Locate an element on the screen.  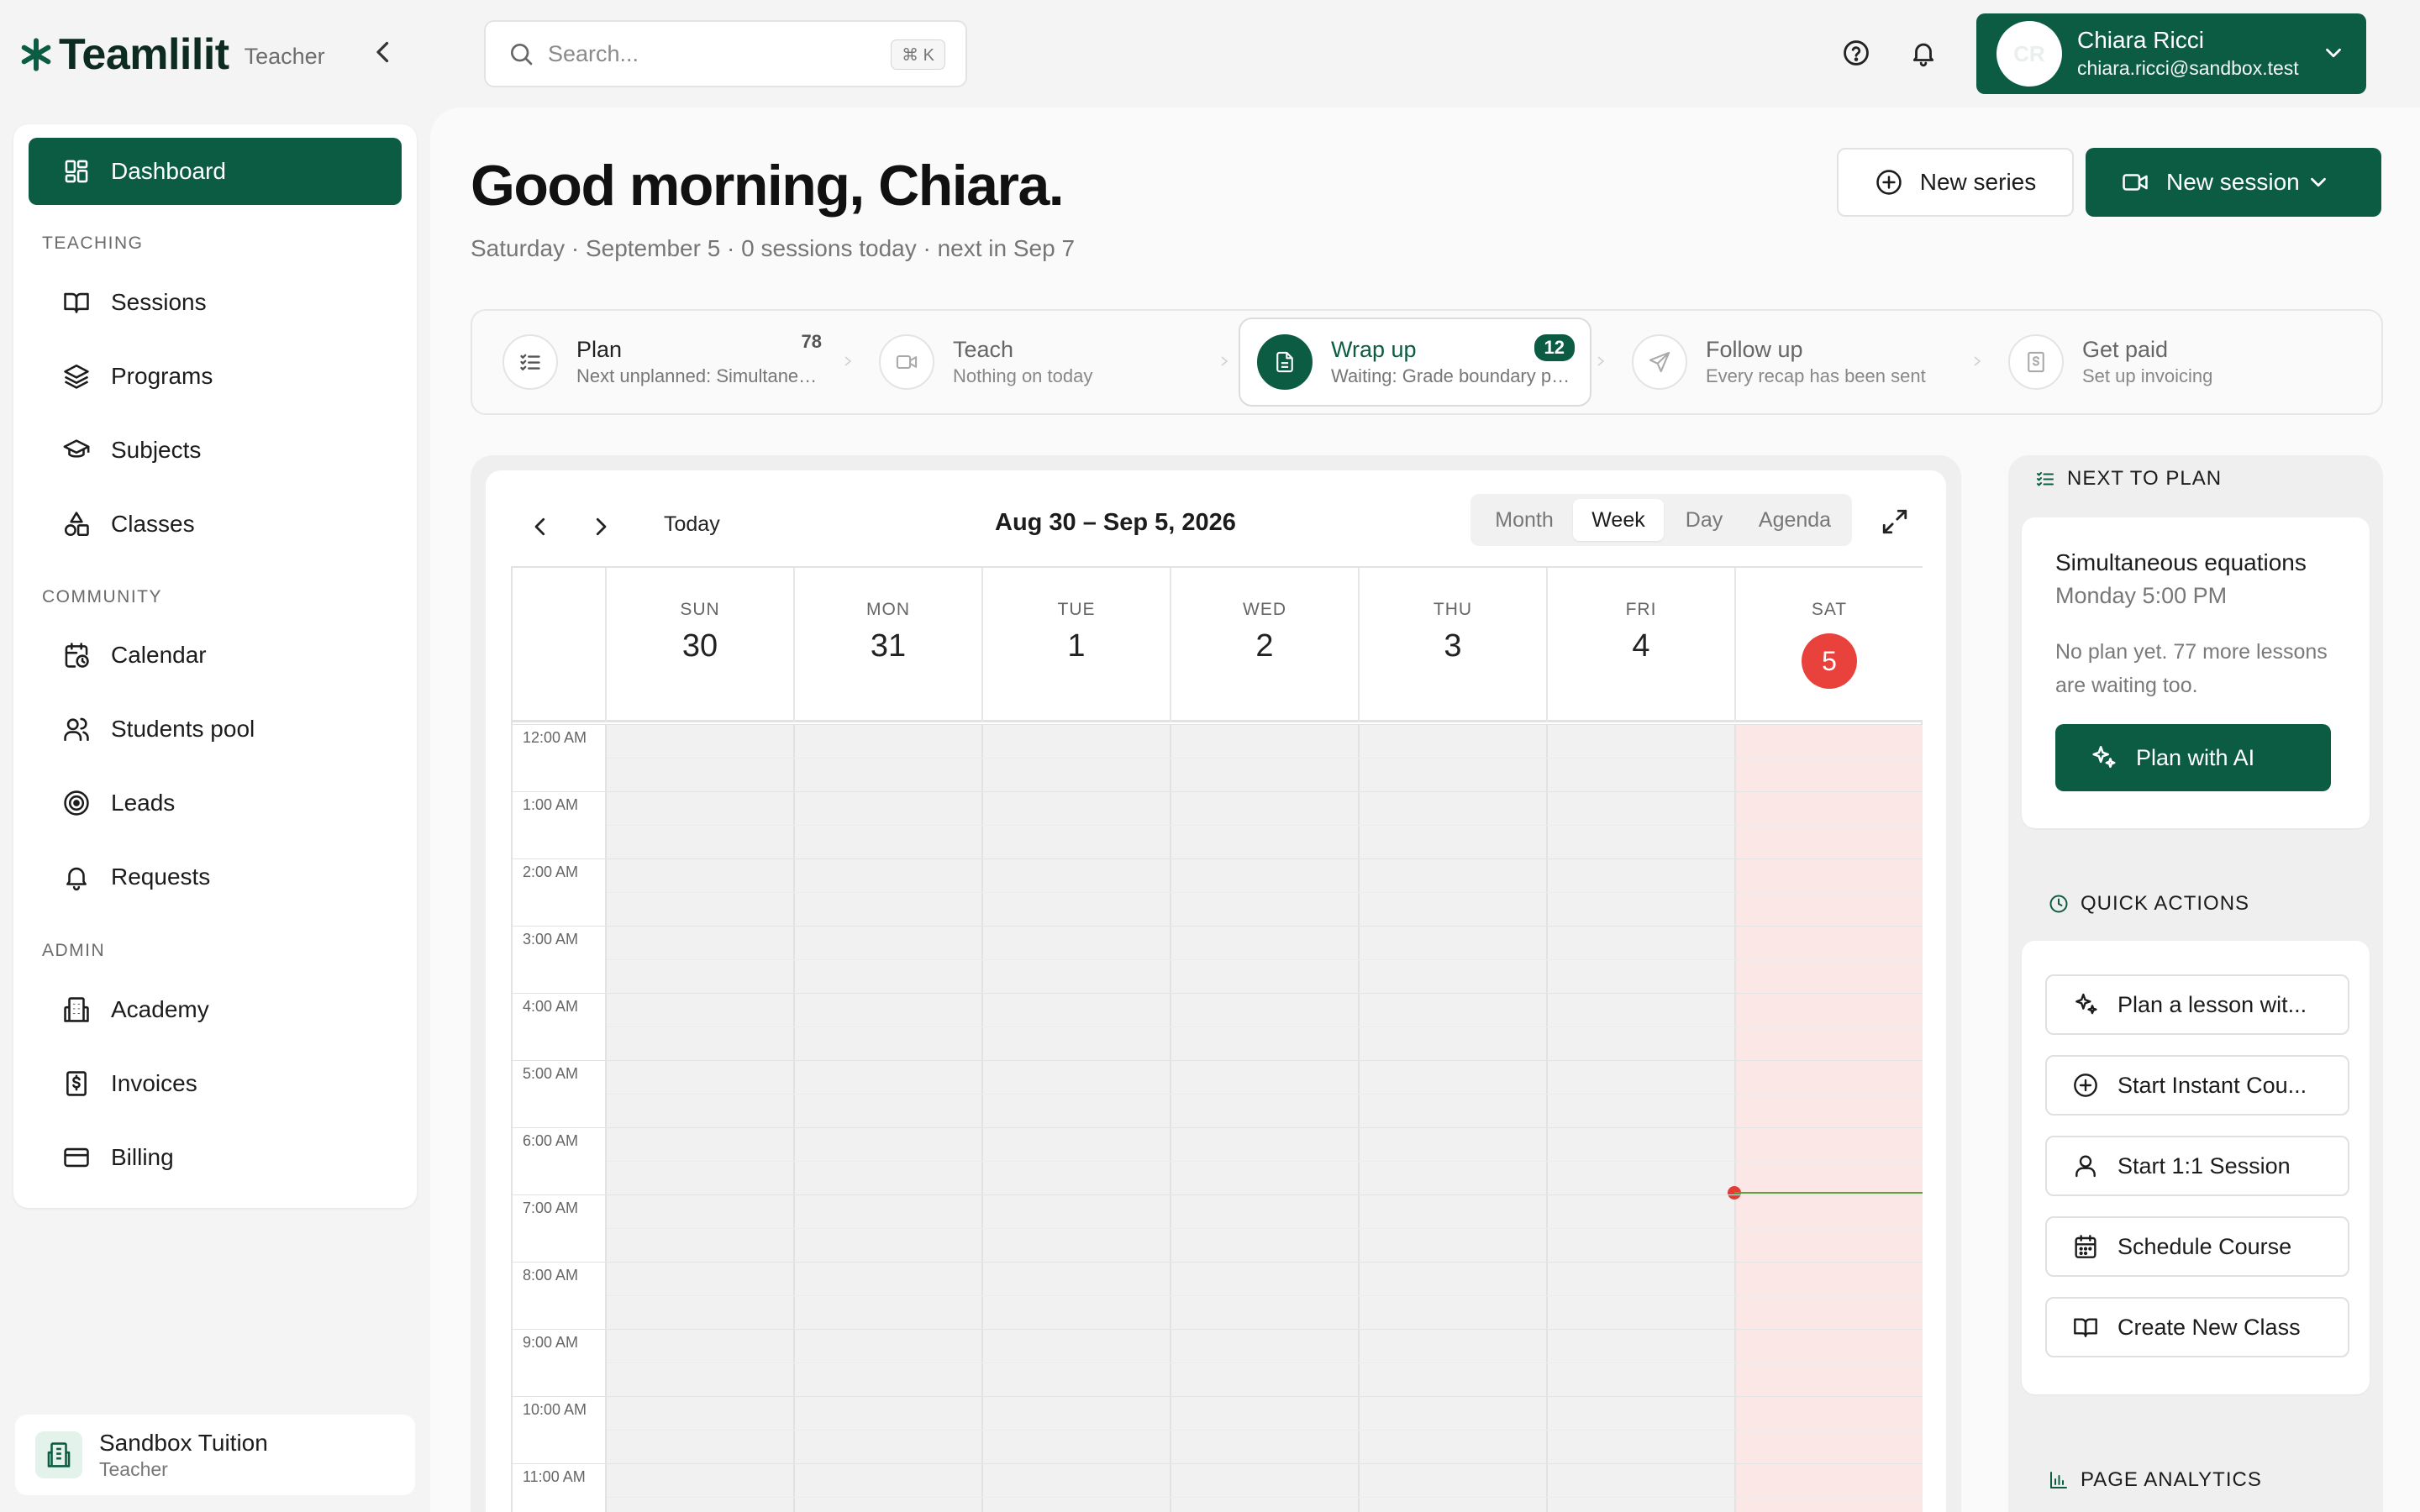
day-header: MON 31 is located at coordinates (887, 645).